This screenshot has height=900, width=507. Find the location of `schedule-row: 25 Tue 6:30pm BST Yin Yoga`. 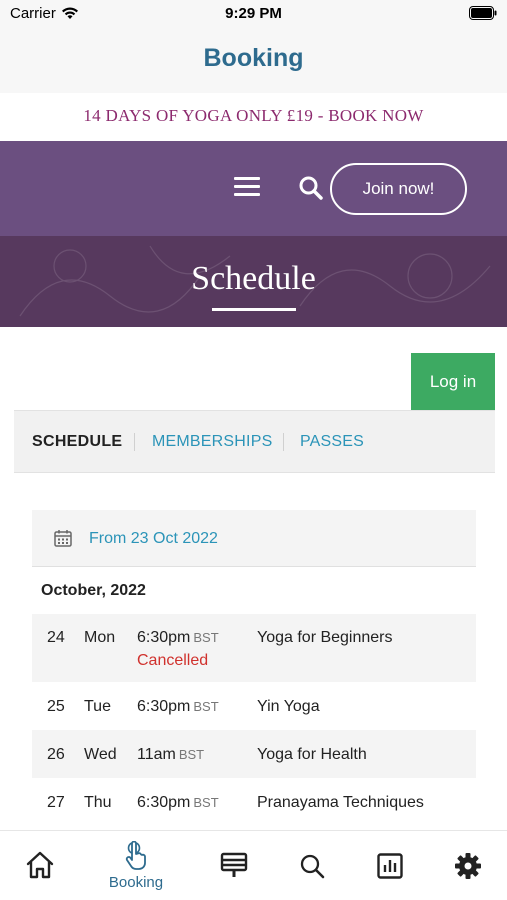

schedule-row: 25 Tue 6:30pm BST Yin Yoga is located at coordinates (254, 706).